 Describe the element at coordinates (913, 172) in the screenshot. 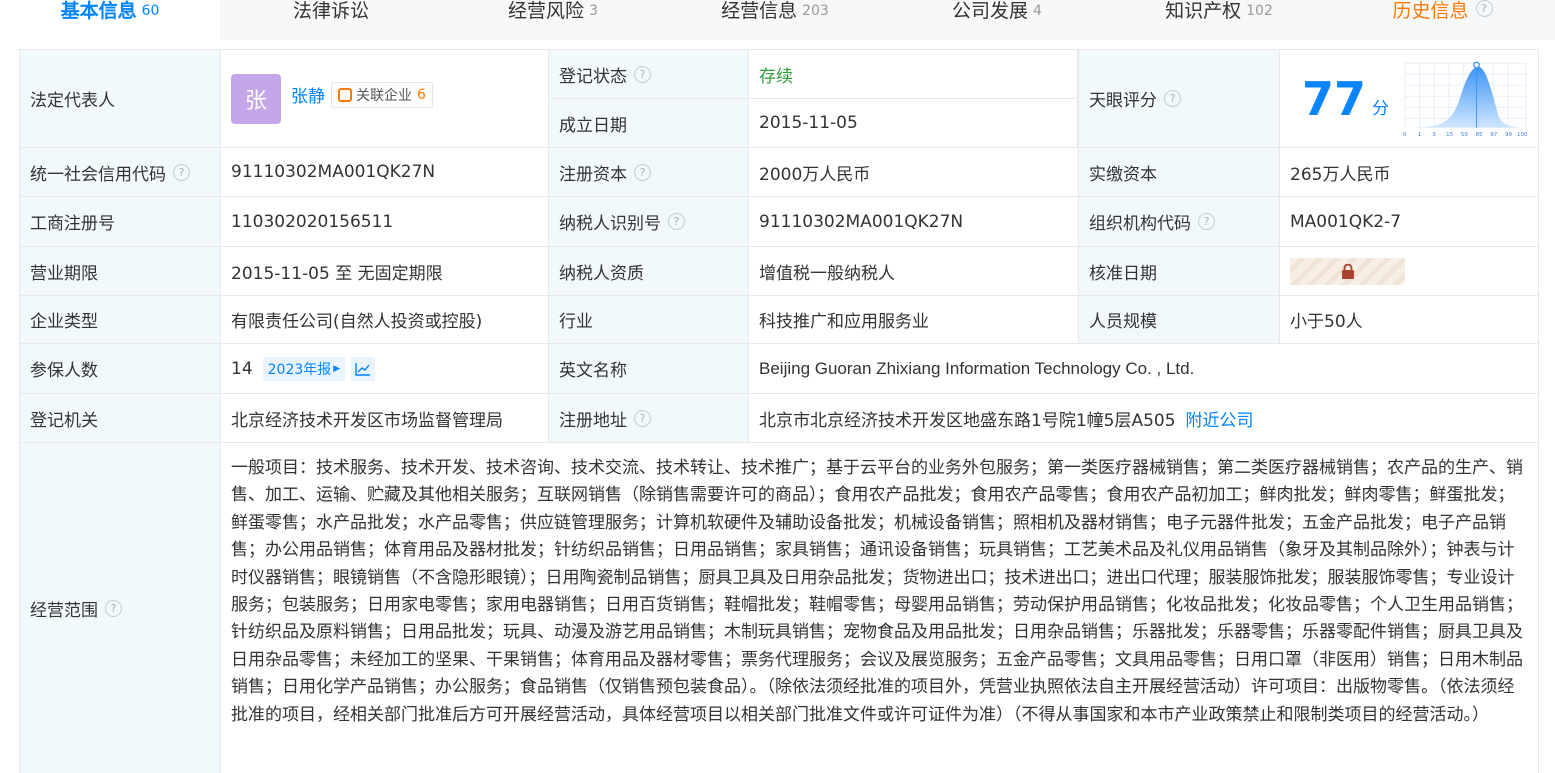

I see `reg-capital-value: 2000万人民币` at that location.